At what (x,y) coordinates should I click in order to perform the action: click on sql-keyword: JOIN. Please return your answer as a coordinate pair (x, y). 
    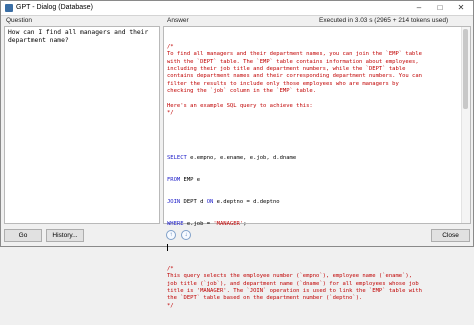
    Looking at the image, I should click on (174, 202).